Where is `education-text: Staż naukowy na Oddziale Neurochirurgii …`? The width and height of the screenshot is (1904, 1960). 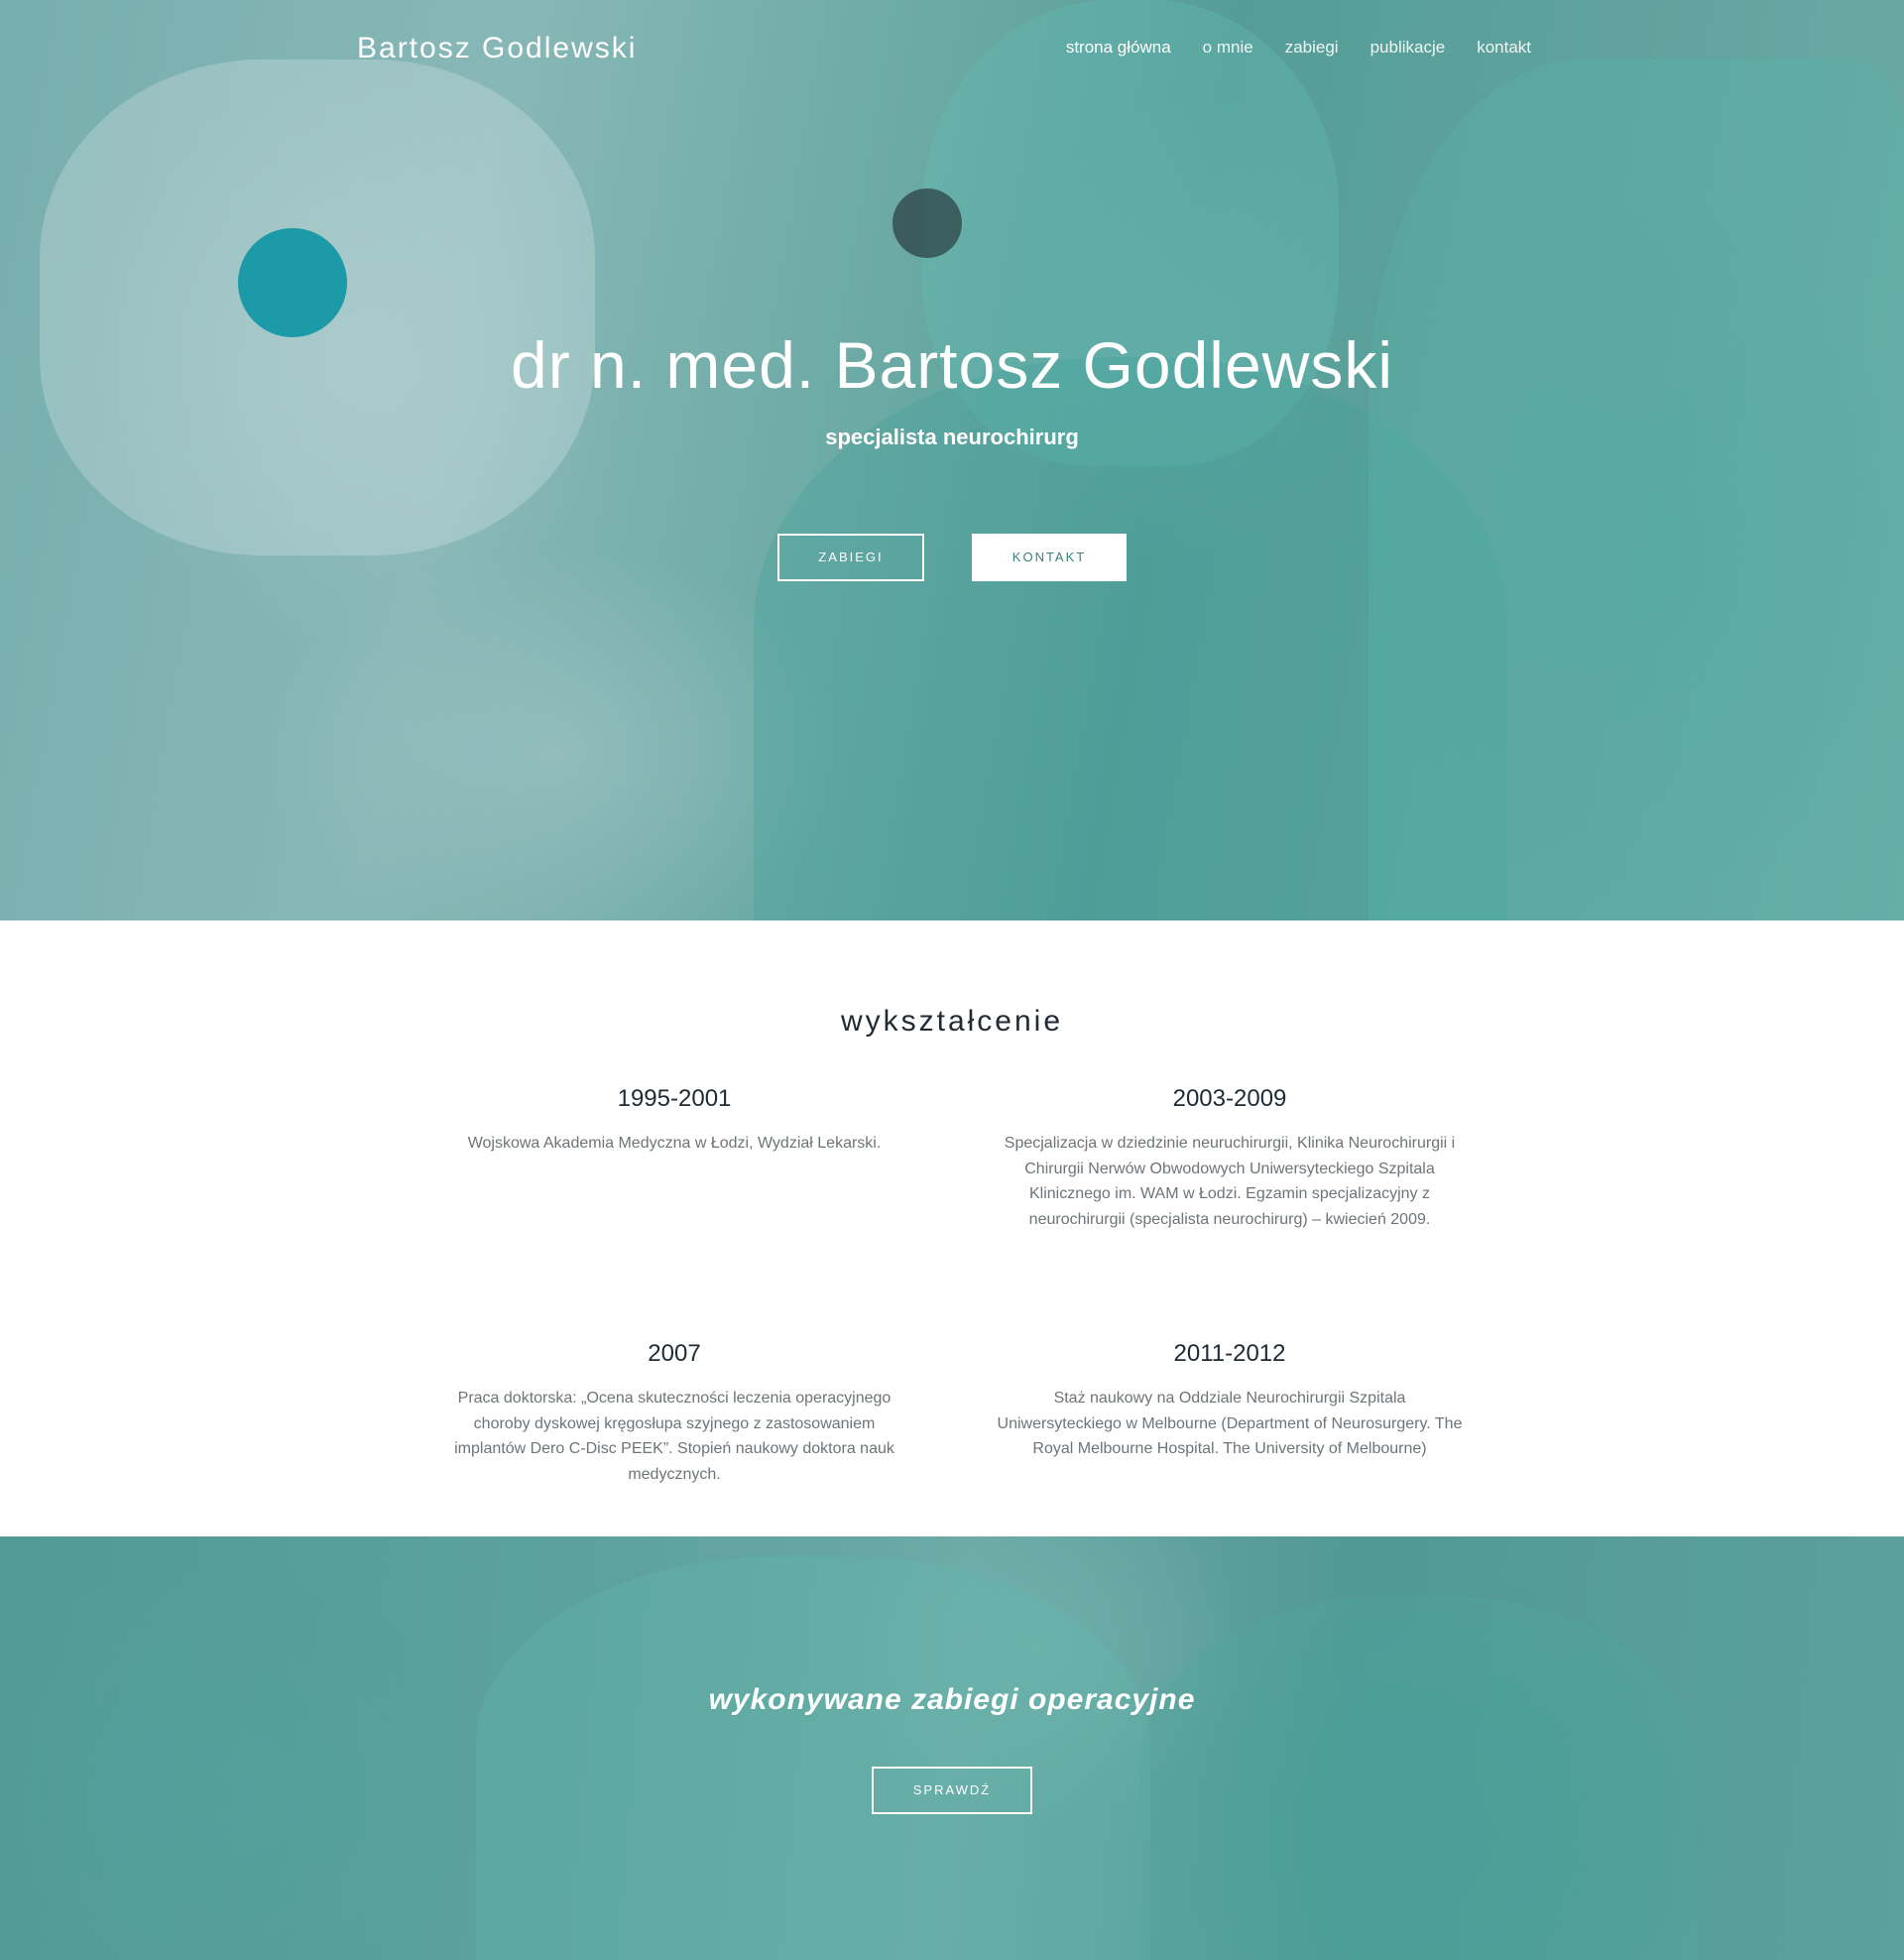
education-text: Staż naukowy na Oddziale Neurochirurgii … is located at coordinates (1230, 1424).